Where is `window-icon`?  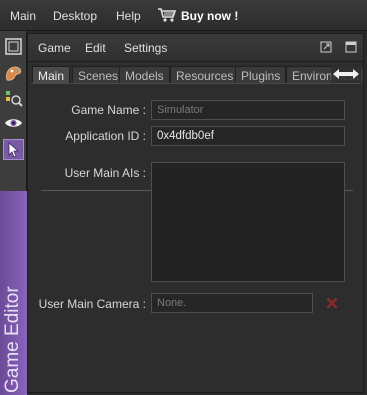 window-icon is located at coordinates (13, 46).